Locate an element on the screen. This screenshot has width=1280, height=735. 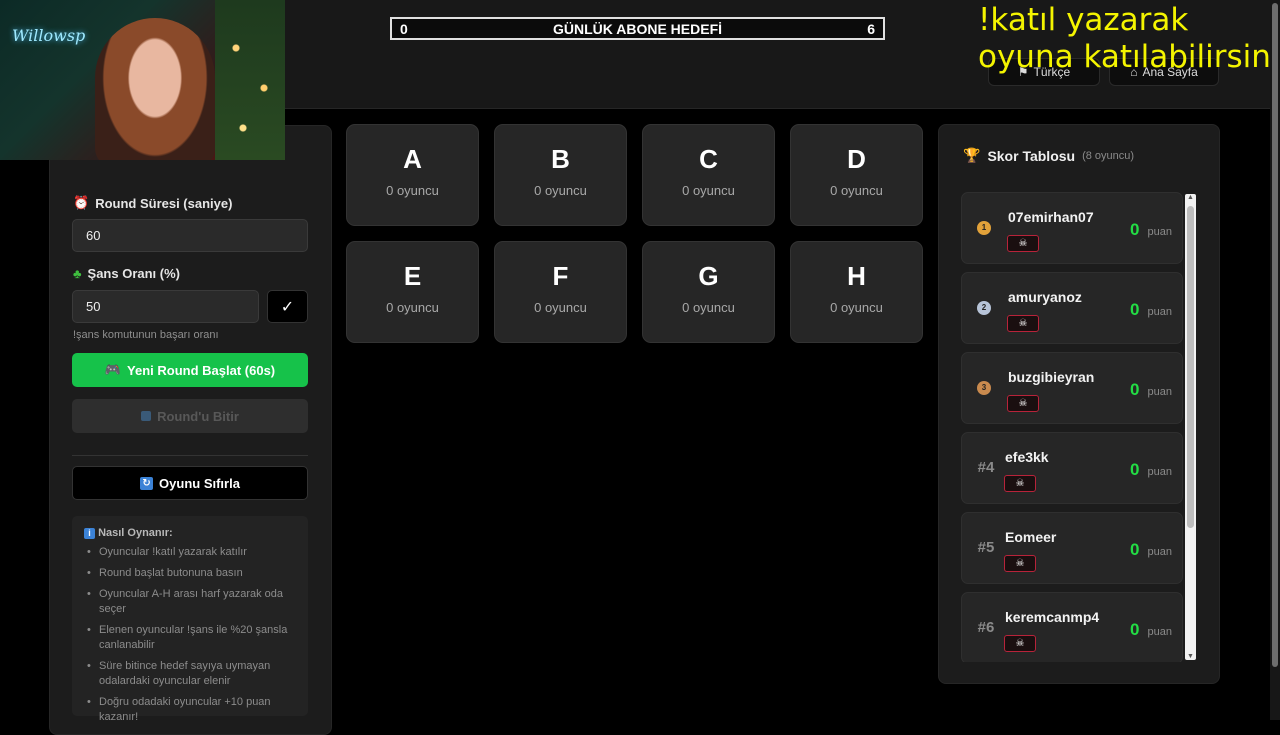
room-letter: A is located at coordinates (412, 159).